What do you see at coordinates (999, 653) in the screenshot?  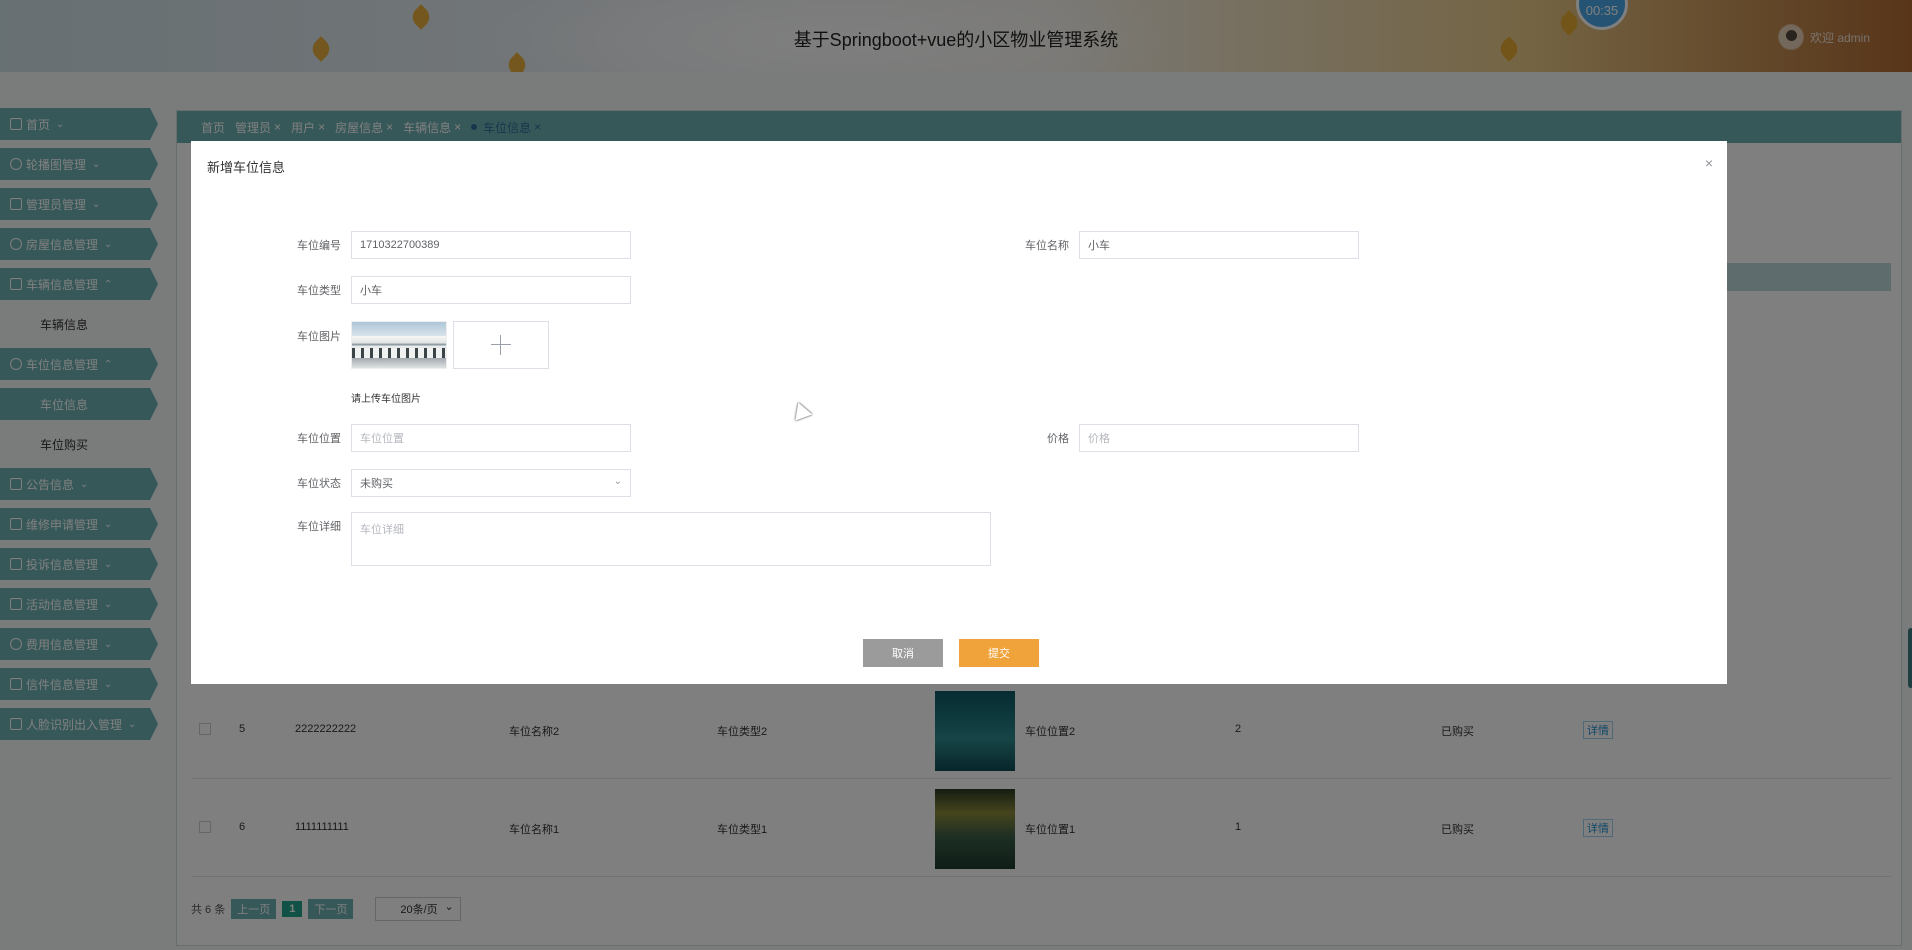 I see `submit-button: 提交` at bounding box center [999, 653].